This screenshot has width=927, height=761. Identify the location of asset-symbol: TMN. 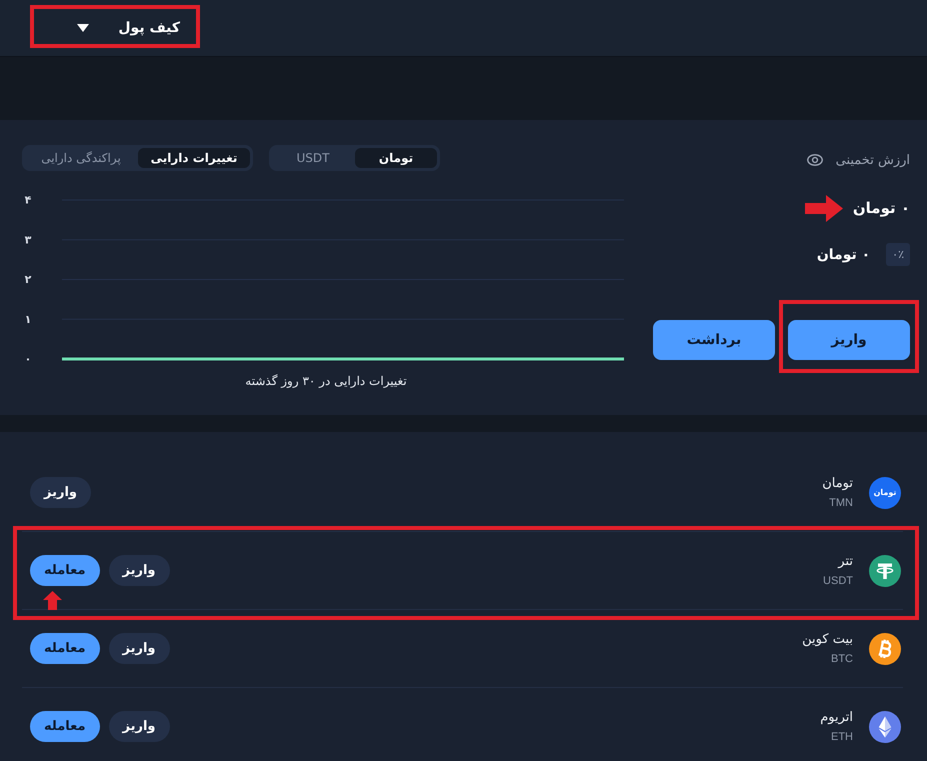
(840, 503).